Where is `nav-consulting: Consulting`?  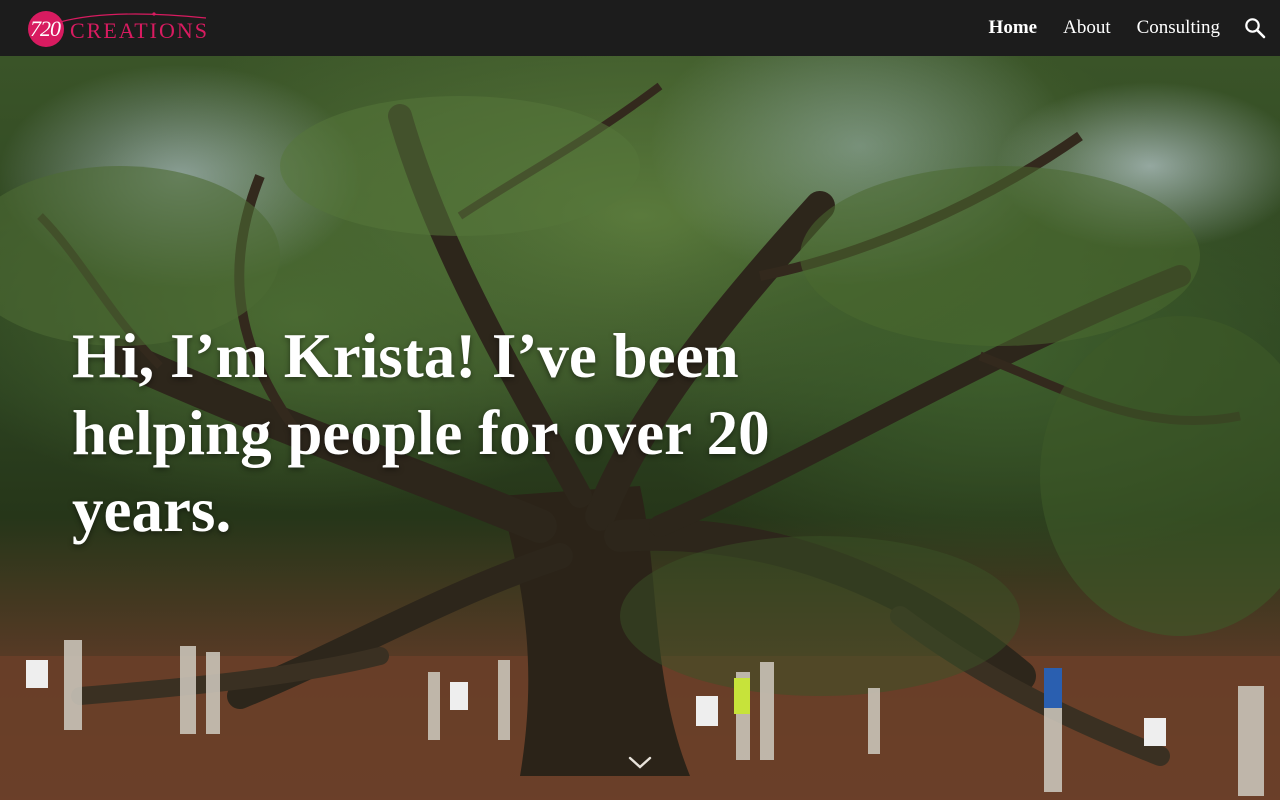
nav-consulting: Consulting is located at coordinates (1178, 28).